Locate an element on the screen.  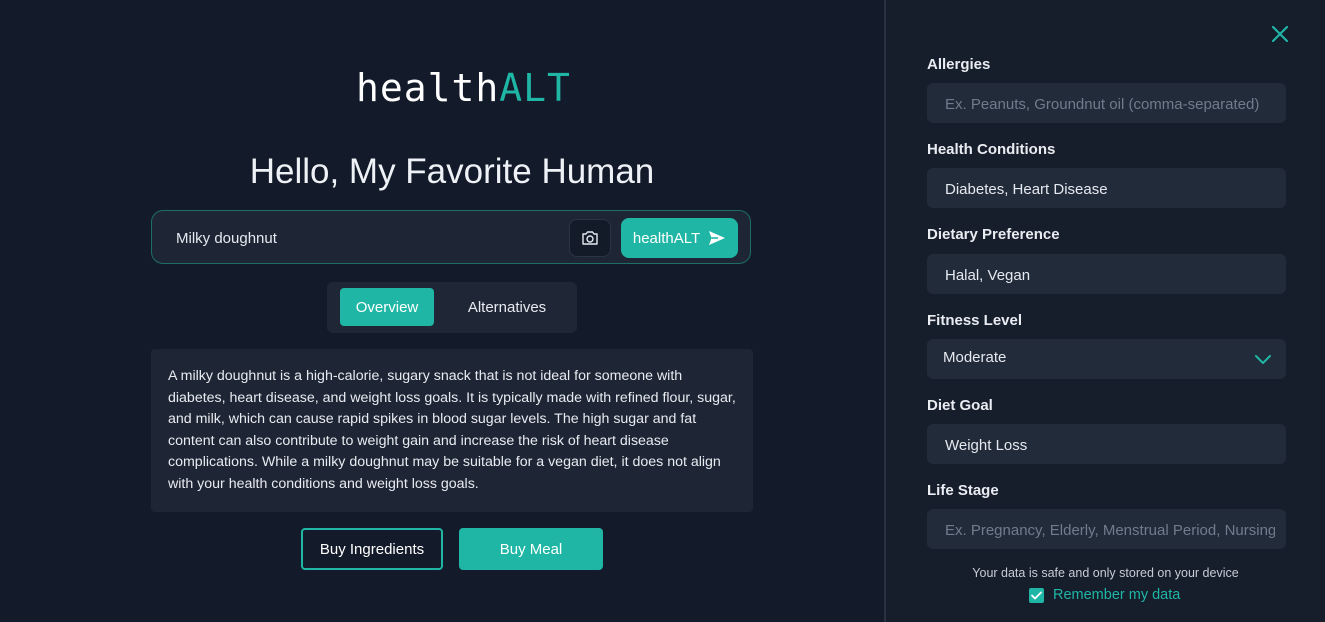
tab-alternatives: Alternatives is located at coordinates (507, 307).